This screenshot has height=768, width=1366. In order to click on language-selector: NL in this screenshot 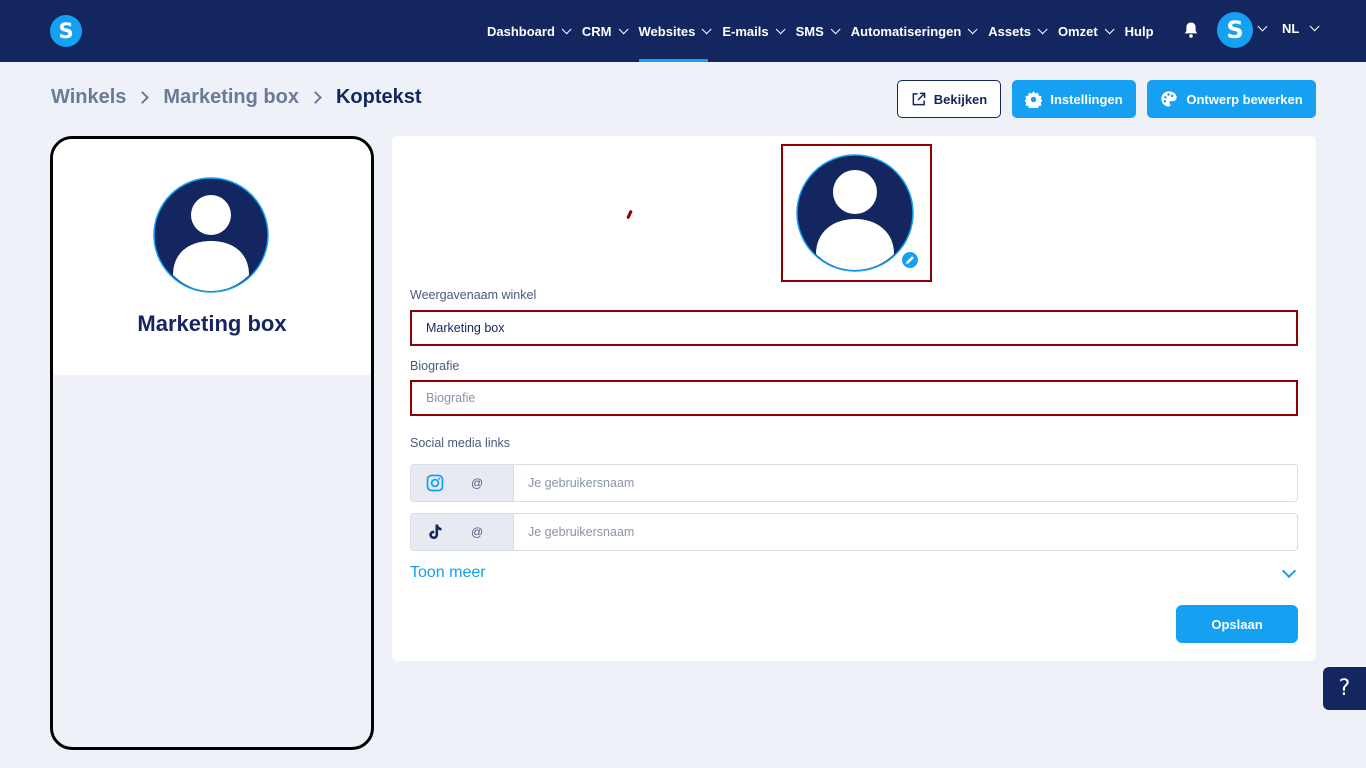, I will do `click(1301, 28)`.